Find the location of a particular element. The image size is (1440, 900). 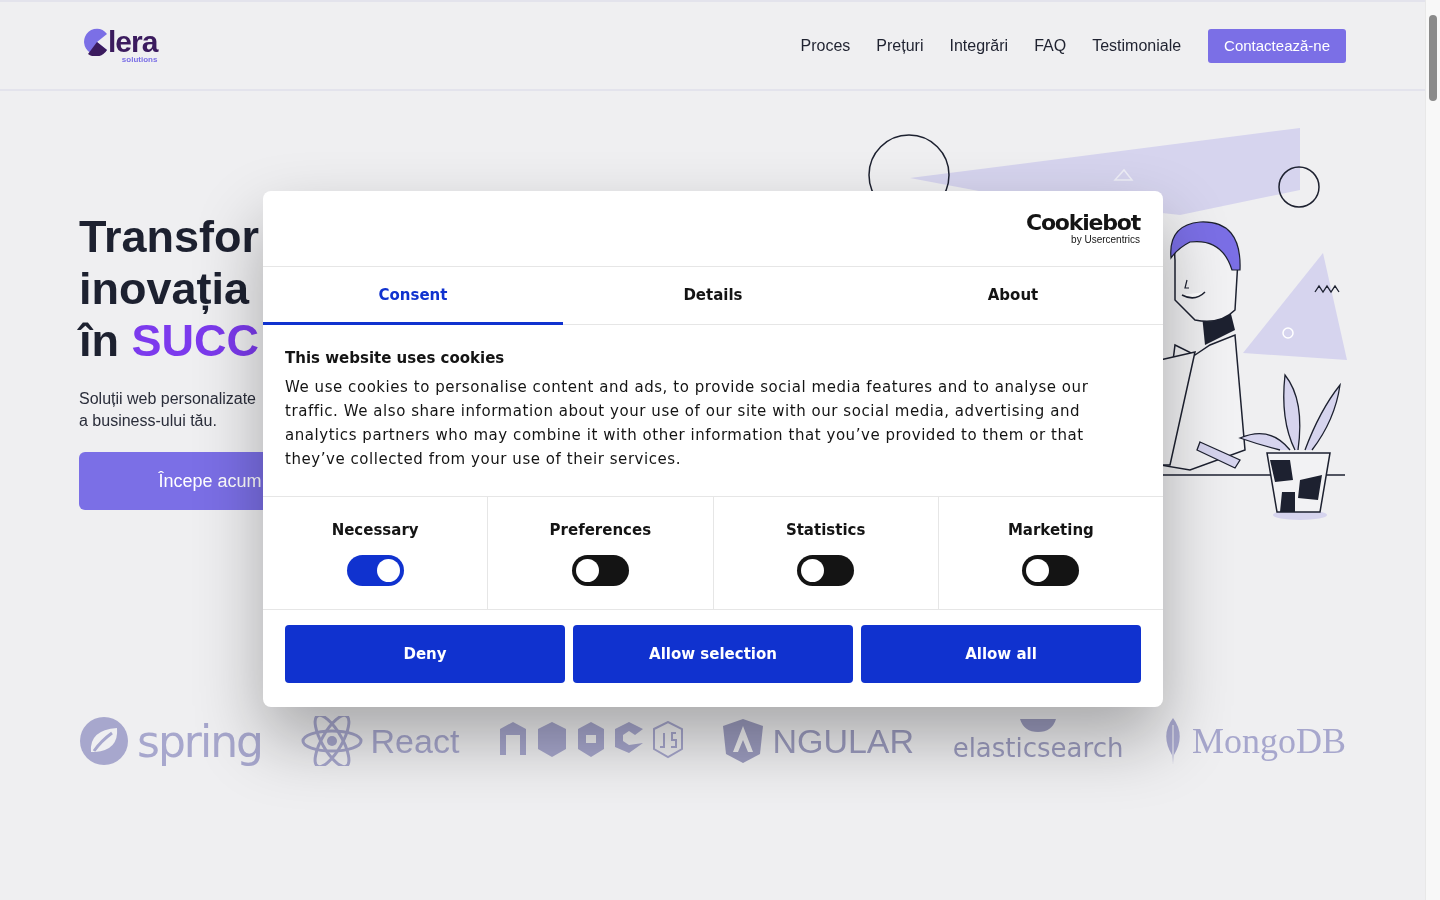

logo-tagline: solutions is located at coordinates (139, 59).